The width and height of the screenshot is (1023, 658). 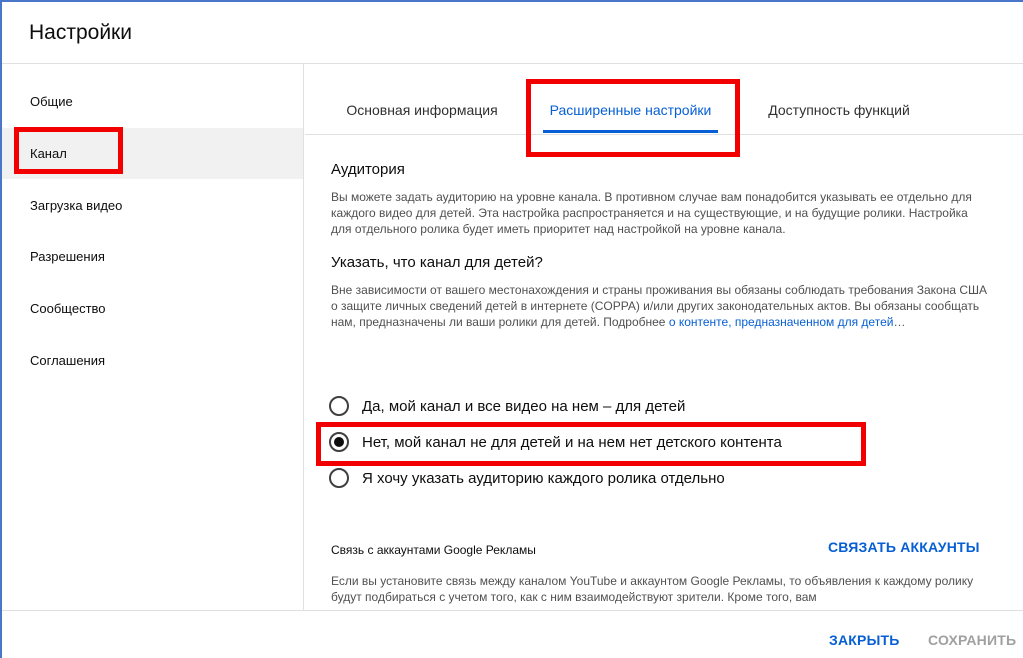 What do you see at coordinates (368, 169) in the screenshot?
I see `audience-heading: Аудитория` at bounding box center [368, 169].